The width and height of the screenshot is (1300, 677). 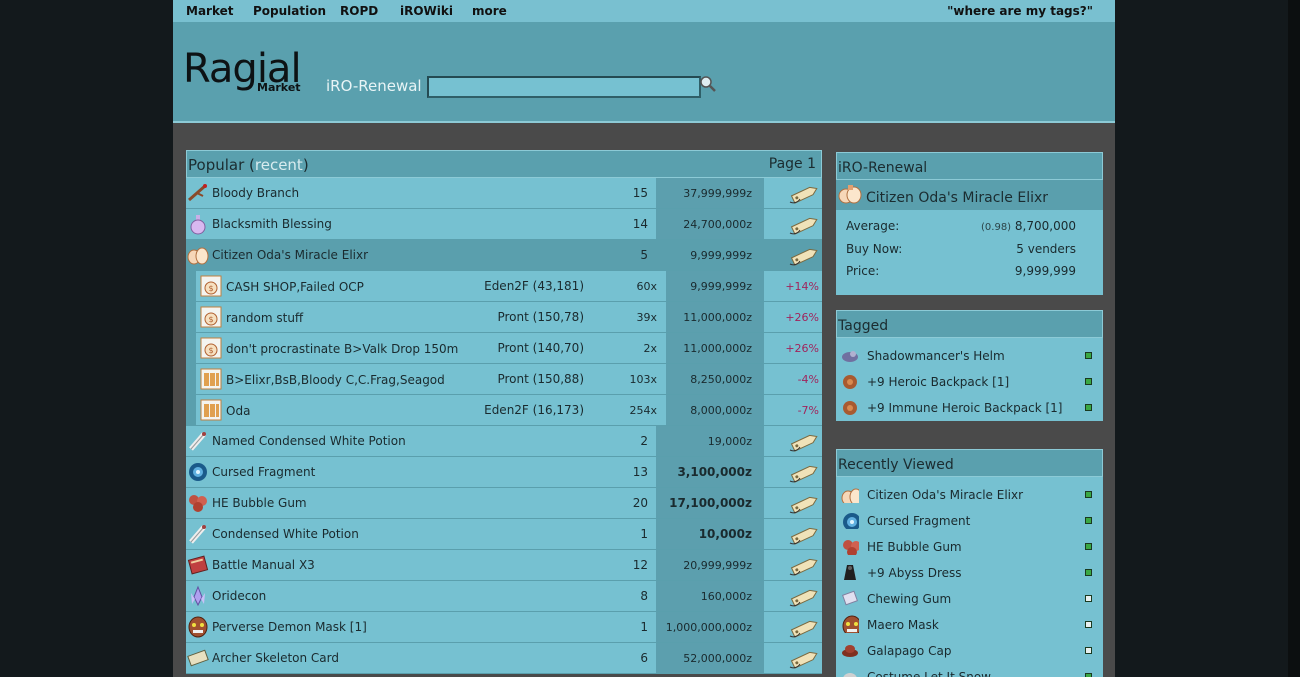 What do you see at coordinates (504, 658) in the screenshot?
I see `table-row: Archer Skeleton Card 6 52,000,000z` at bounding box center [504, 658].